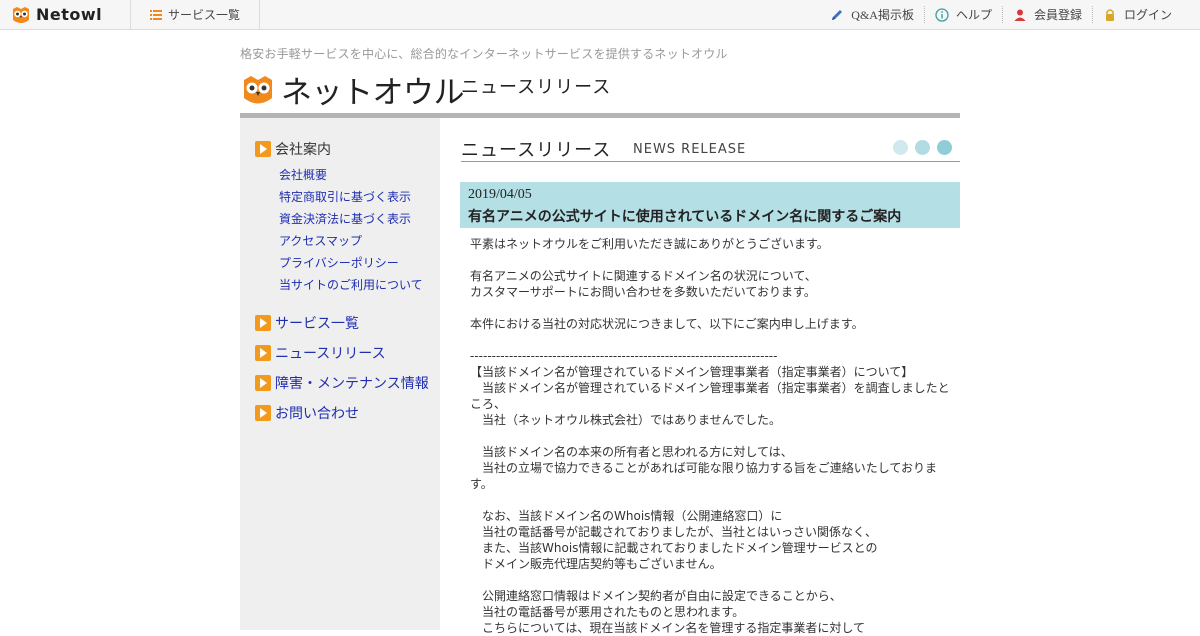 The width and height of the screenshot is (1200, 636). I want to click on brand-name: Netowl, so click(69, 14).